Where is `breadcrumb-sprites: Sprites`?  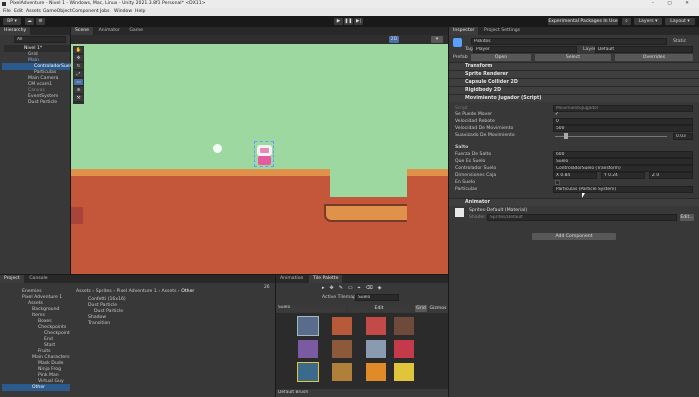 breadcrumb-sprites: Sprites is located at coordinates (104, 291).